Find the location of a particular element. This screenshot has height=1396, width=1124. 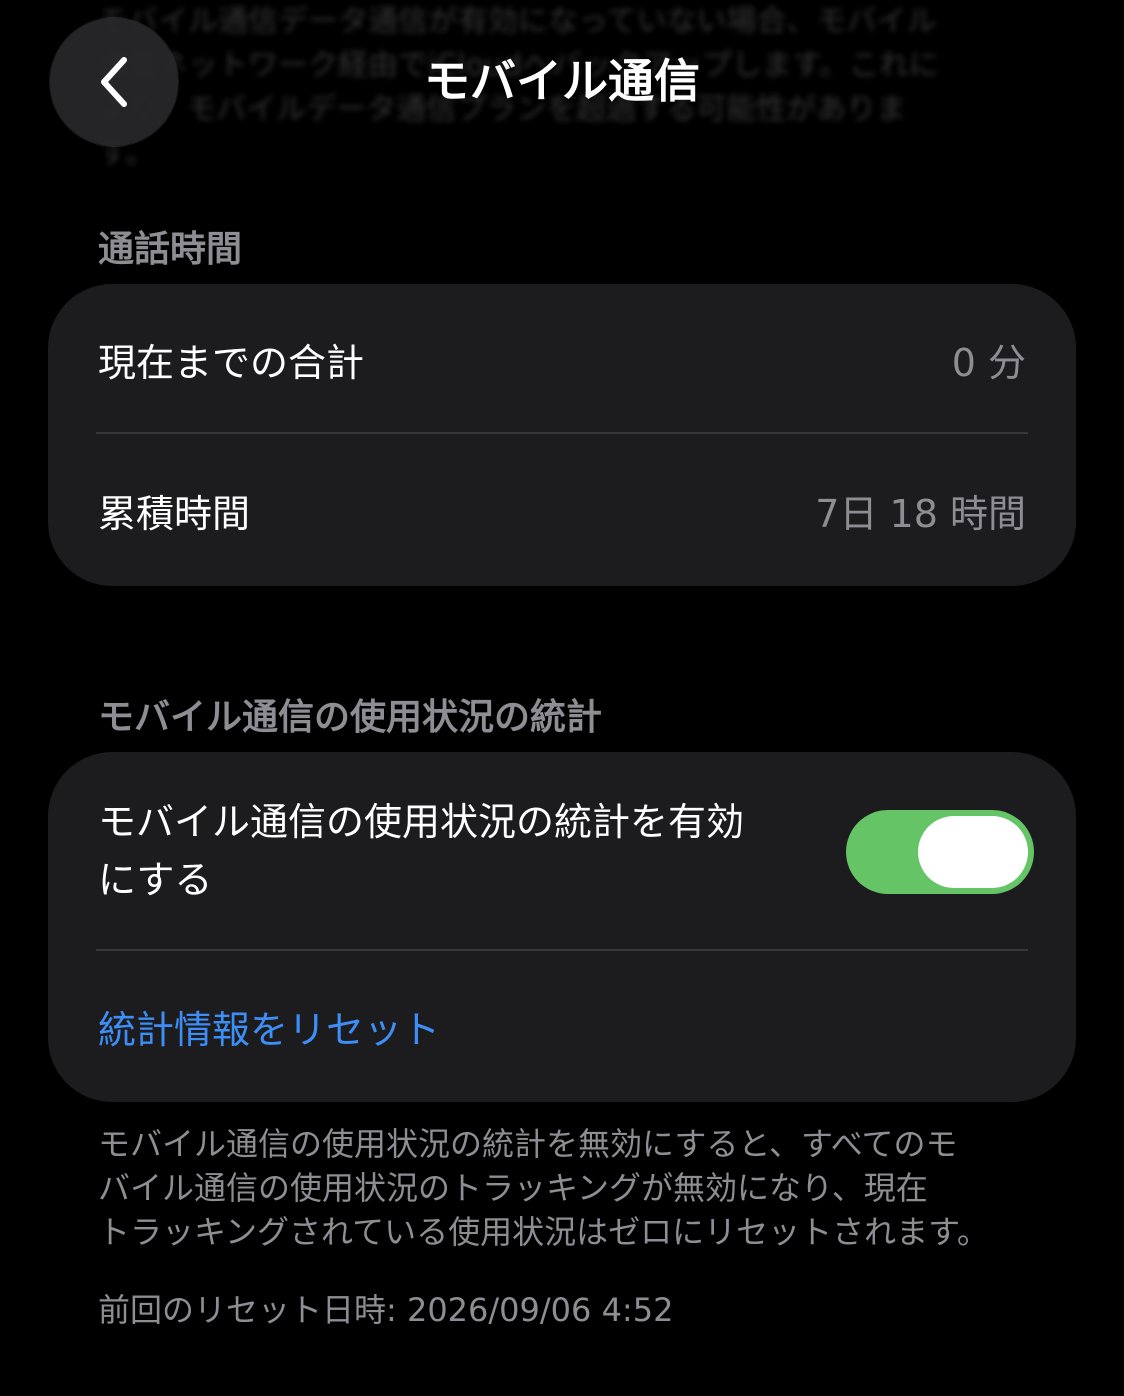

last-reset-text: 前回のリセット日時: 2026/09/06 4:52 is located at coordinates (386, 1310).